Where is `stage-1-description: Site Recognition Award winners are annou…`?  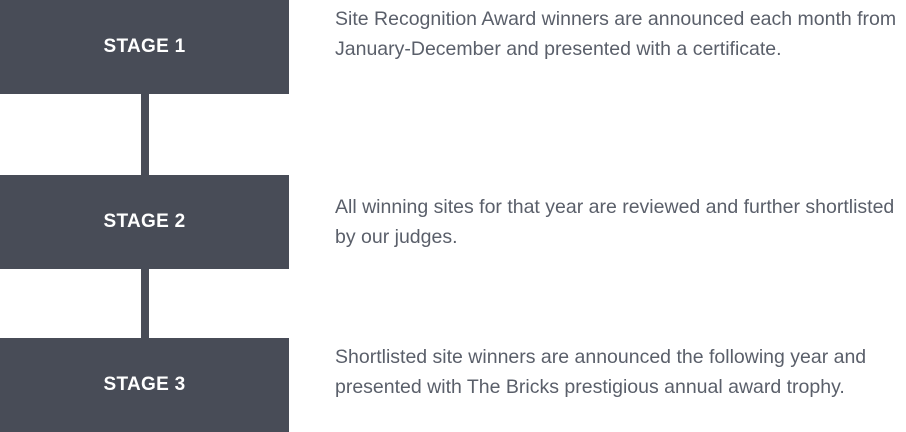
stage-1-description: Site Recognition Award winners are annou… is located at coordinates (616, 34).